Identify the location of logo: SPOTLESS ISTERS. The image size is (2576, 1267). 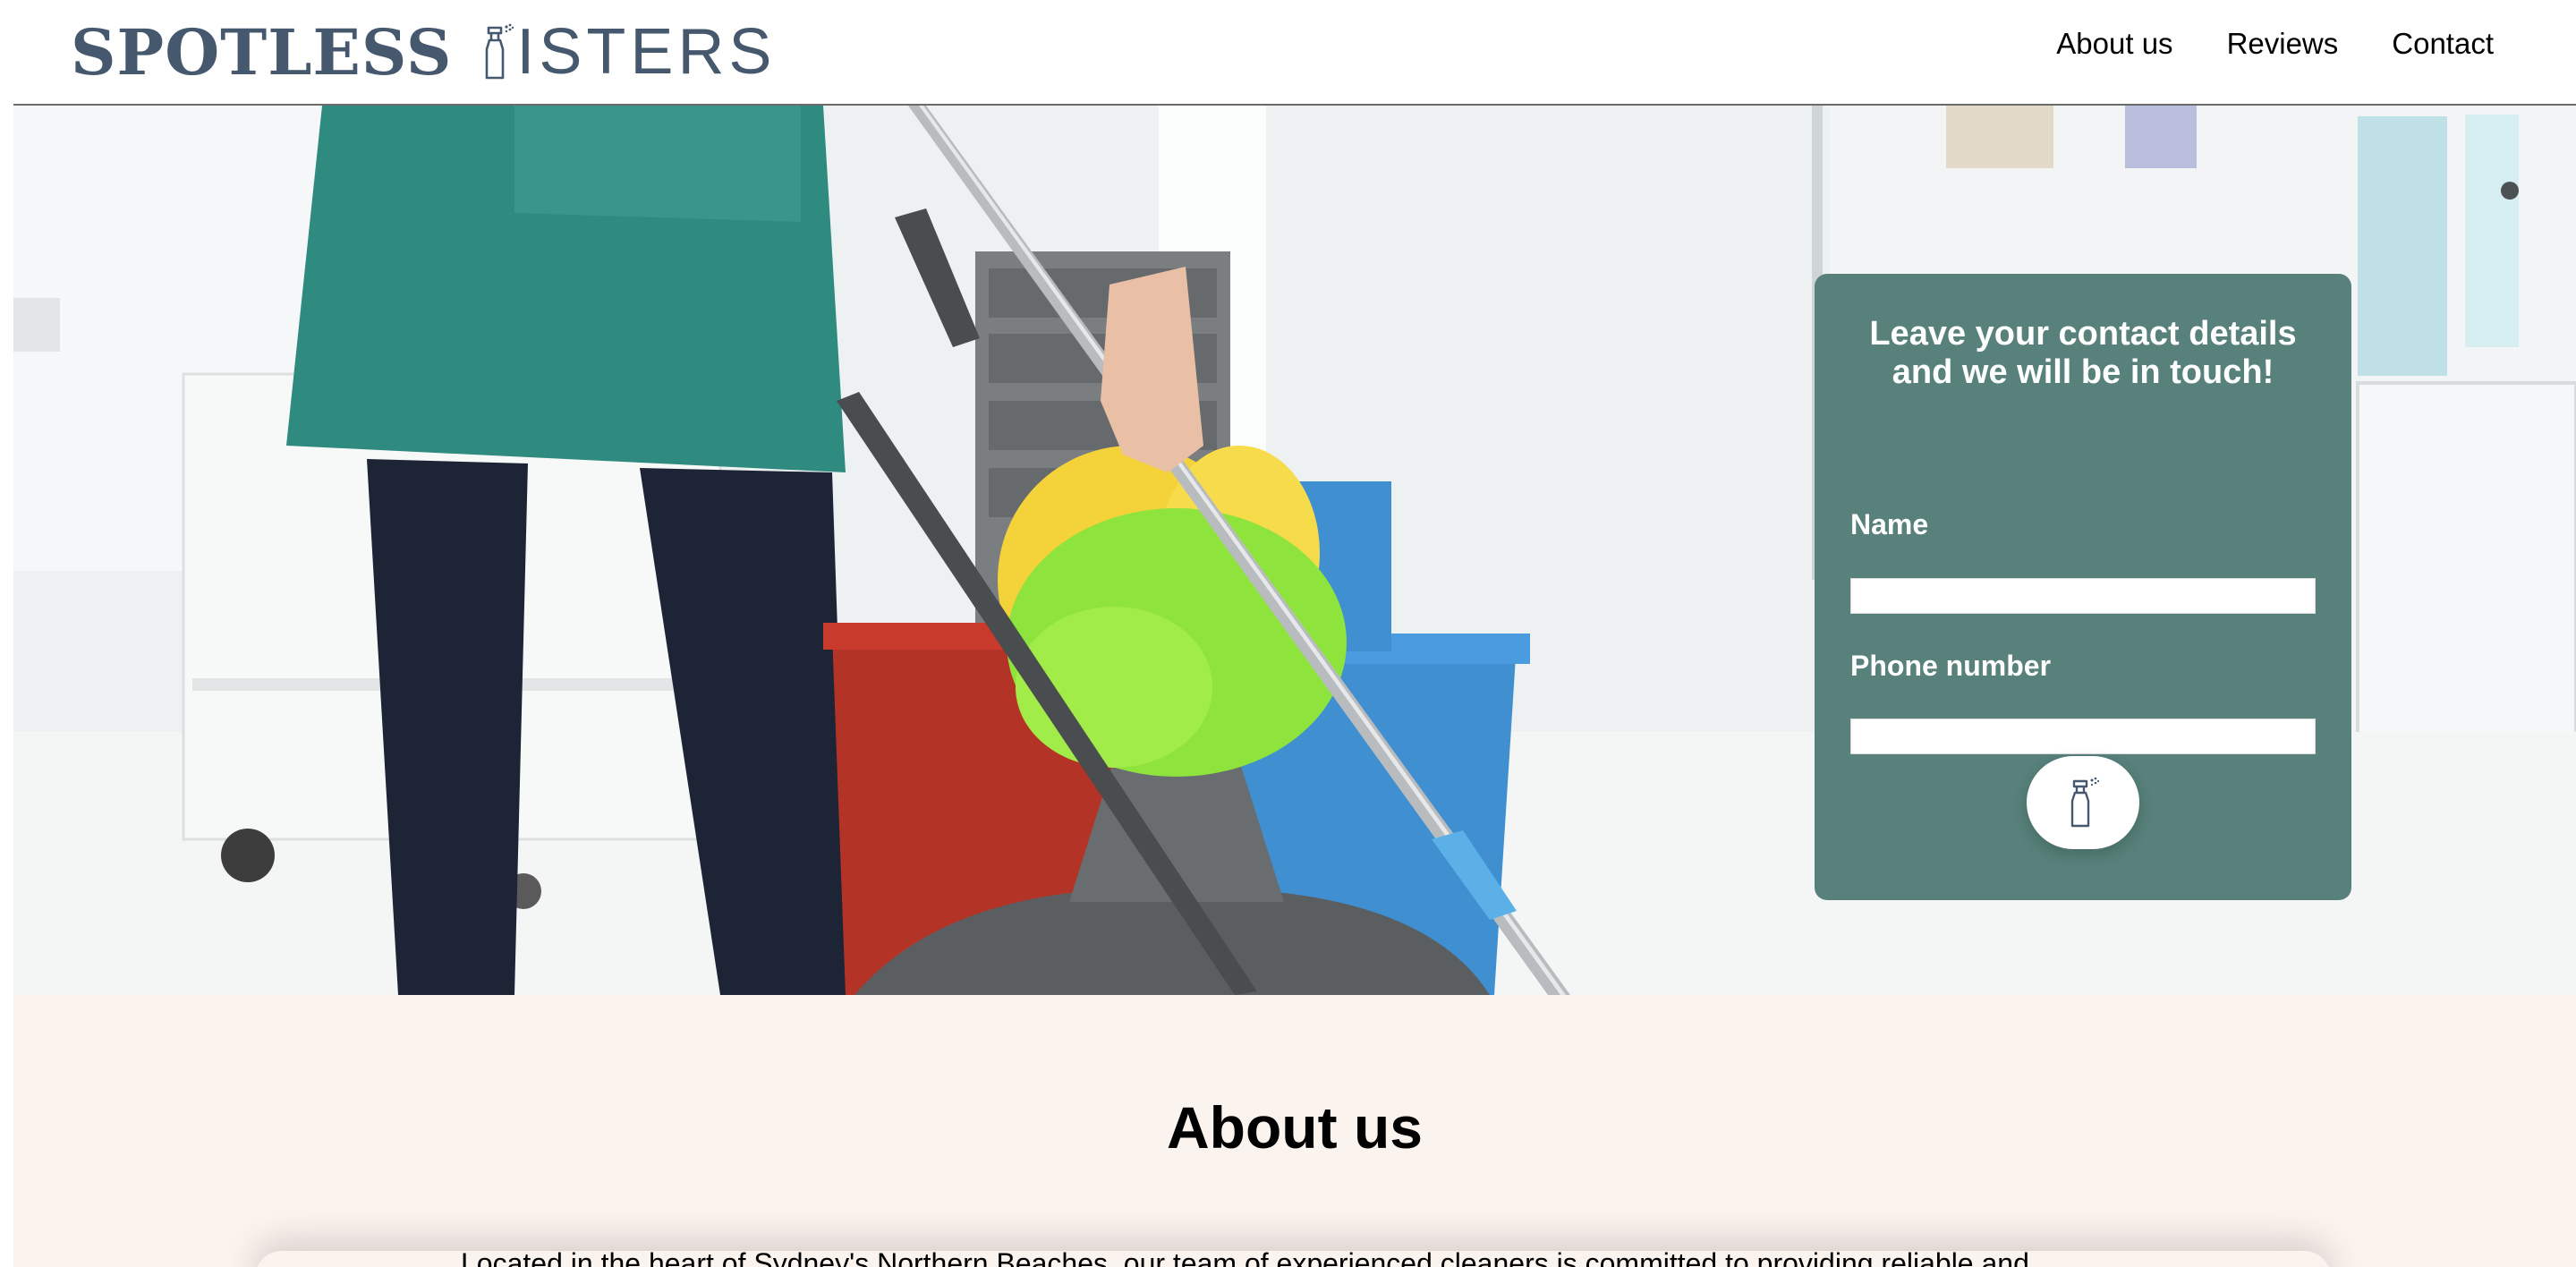
(423, 52).